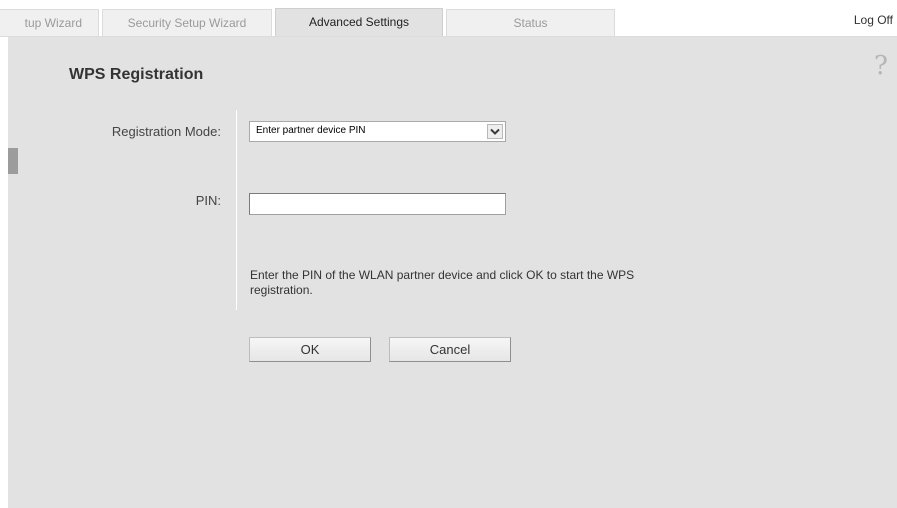 Image resolution: width=897 pixels, height=508 pixels. Describe the element at coordinates (377, 131) in the screenshot. I see `registration-mode-select: Enter partner device PIN` at that location.